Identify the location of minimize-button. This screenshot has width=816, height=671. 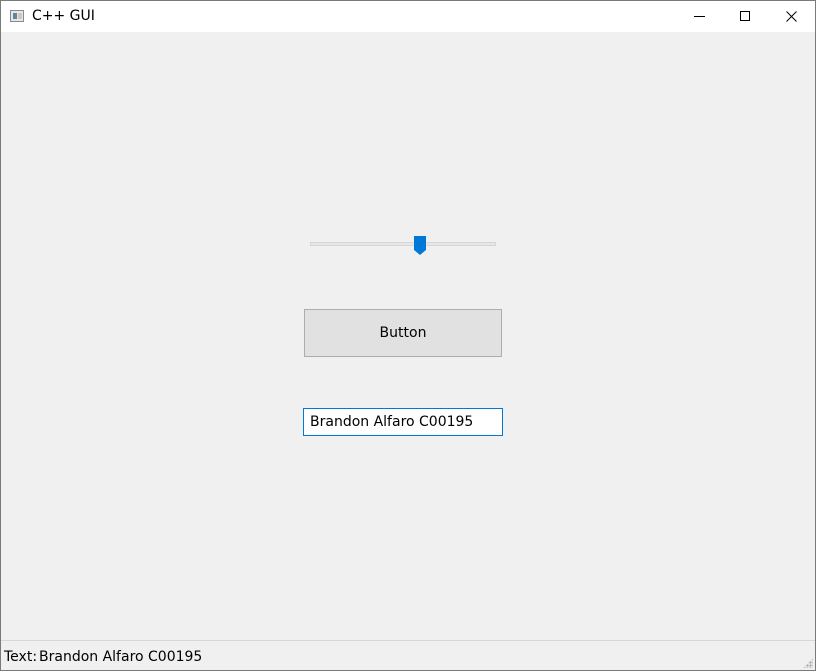
(700, 16).